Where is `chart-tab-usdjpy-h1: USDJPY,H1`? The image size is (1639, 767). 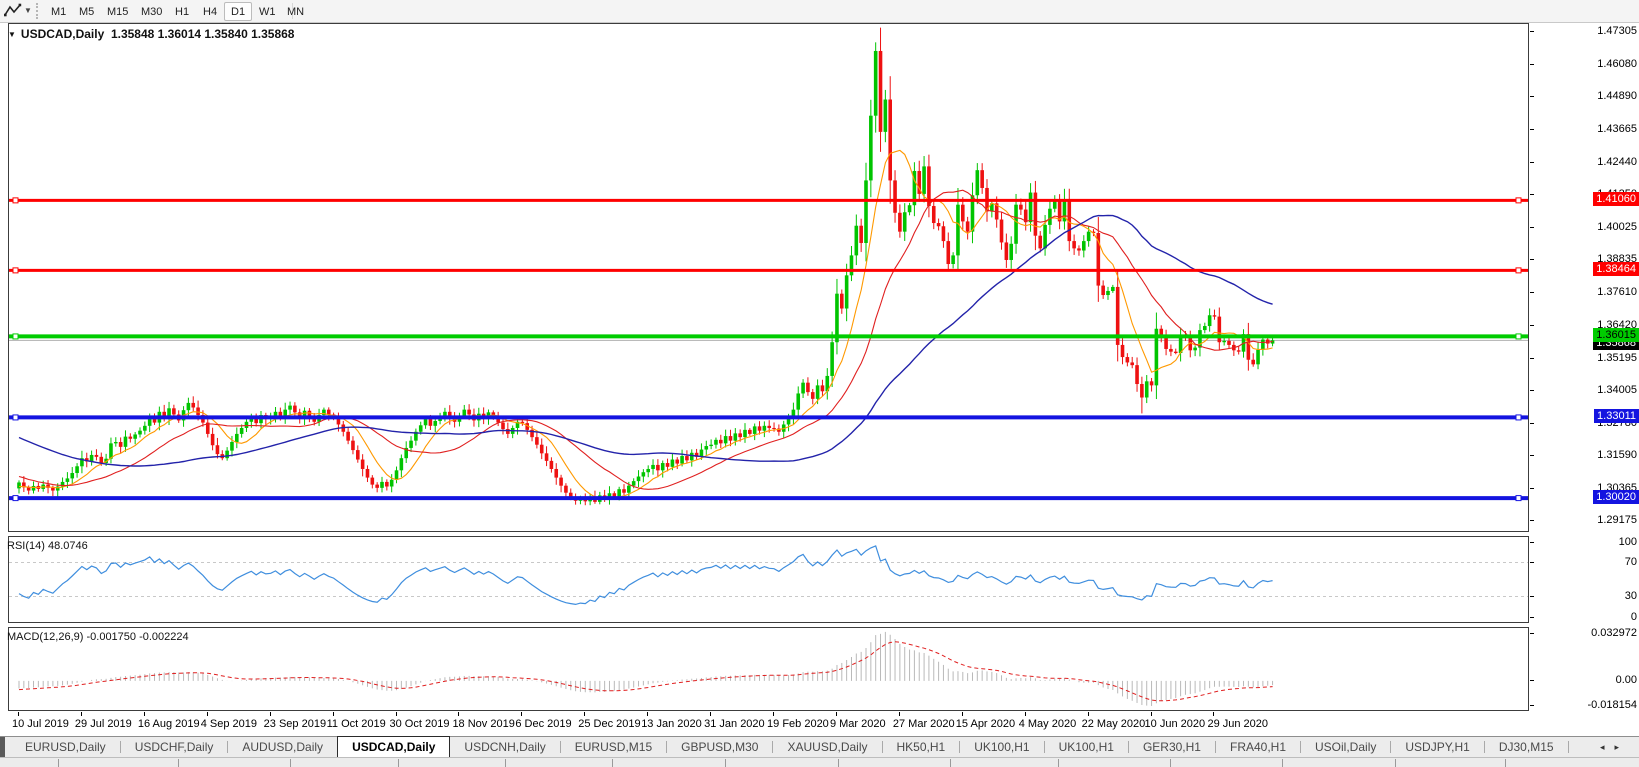
chart-tab-usdjpy-h1: USDJPY,H1 is located at coordinates (1437, 747).